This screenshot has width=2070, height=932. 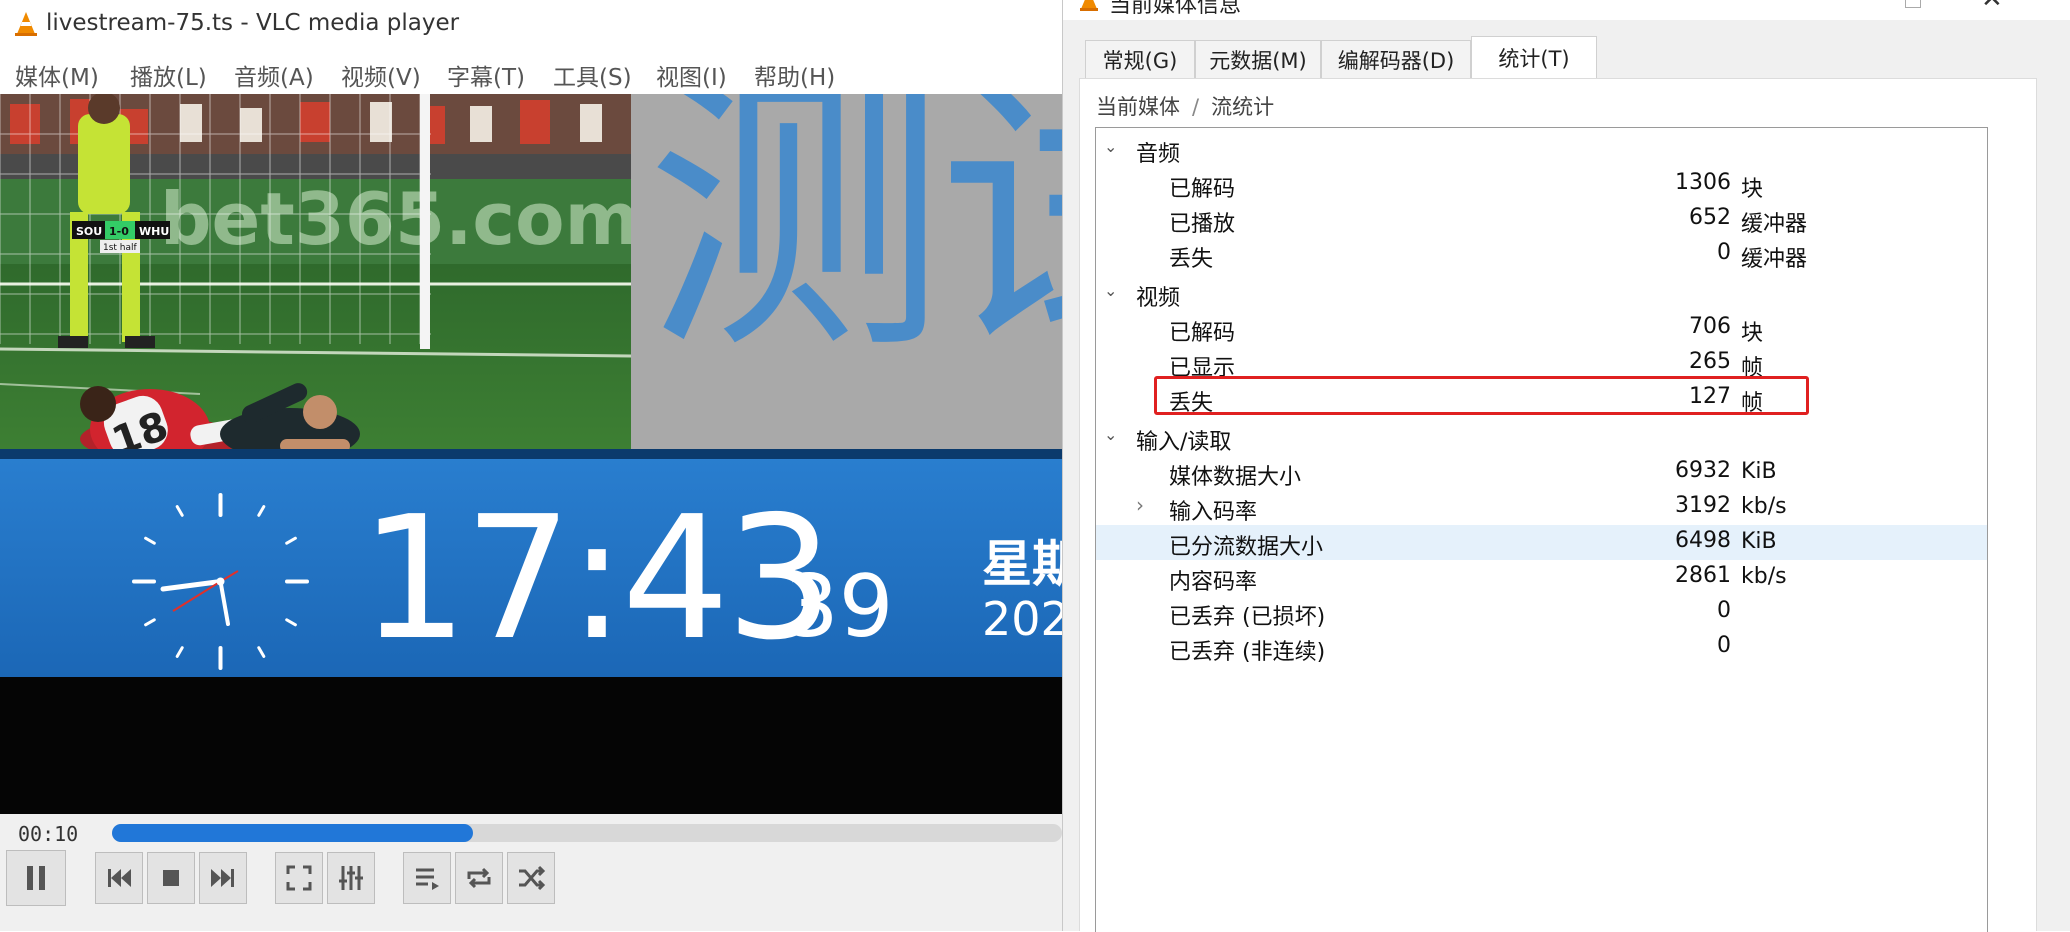 I want to click on playlist-button, so click(x=427, y=878).